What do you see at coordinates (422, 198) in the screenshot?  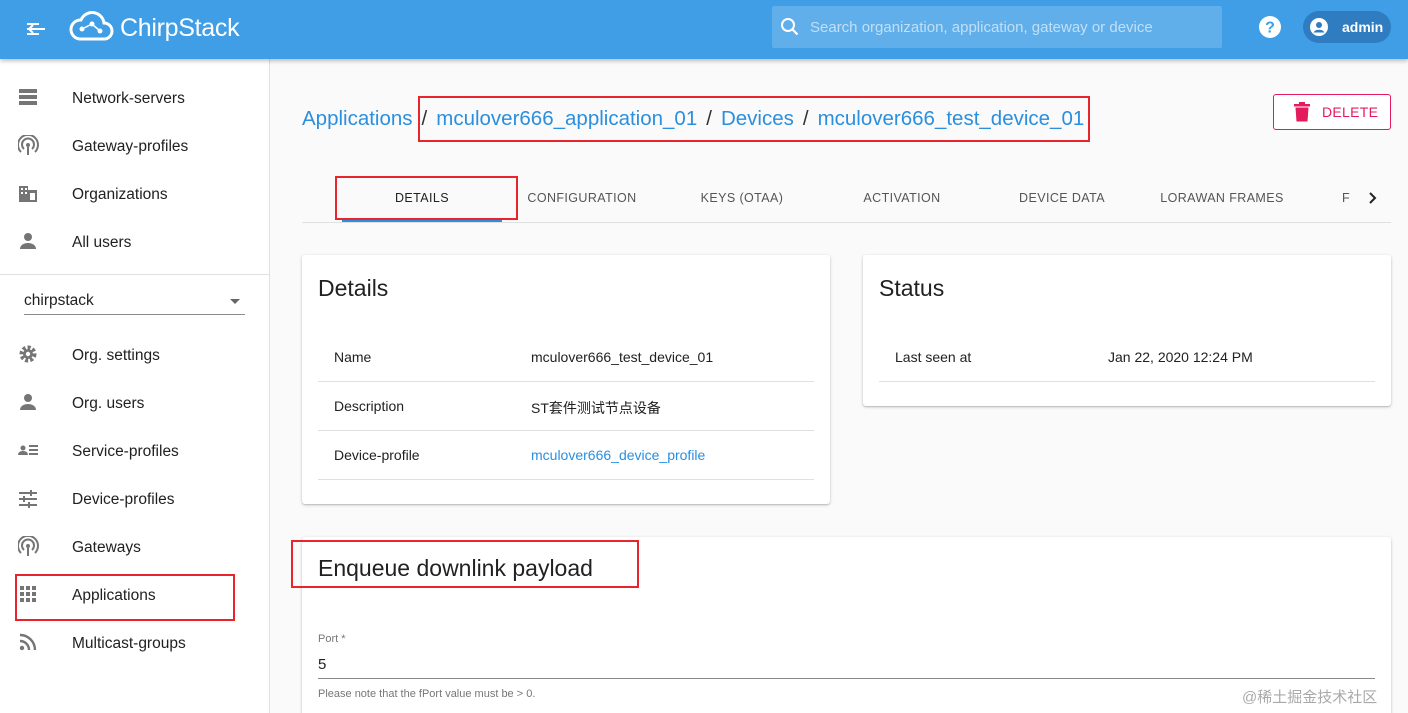 I see `tab-details: DETAILS` at bounding box center [422, 198].